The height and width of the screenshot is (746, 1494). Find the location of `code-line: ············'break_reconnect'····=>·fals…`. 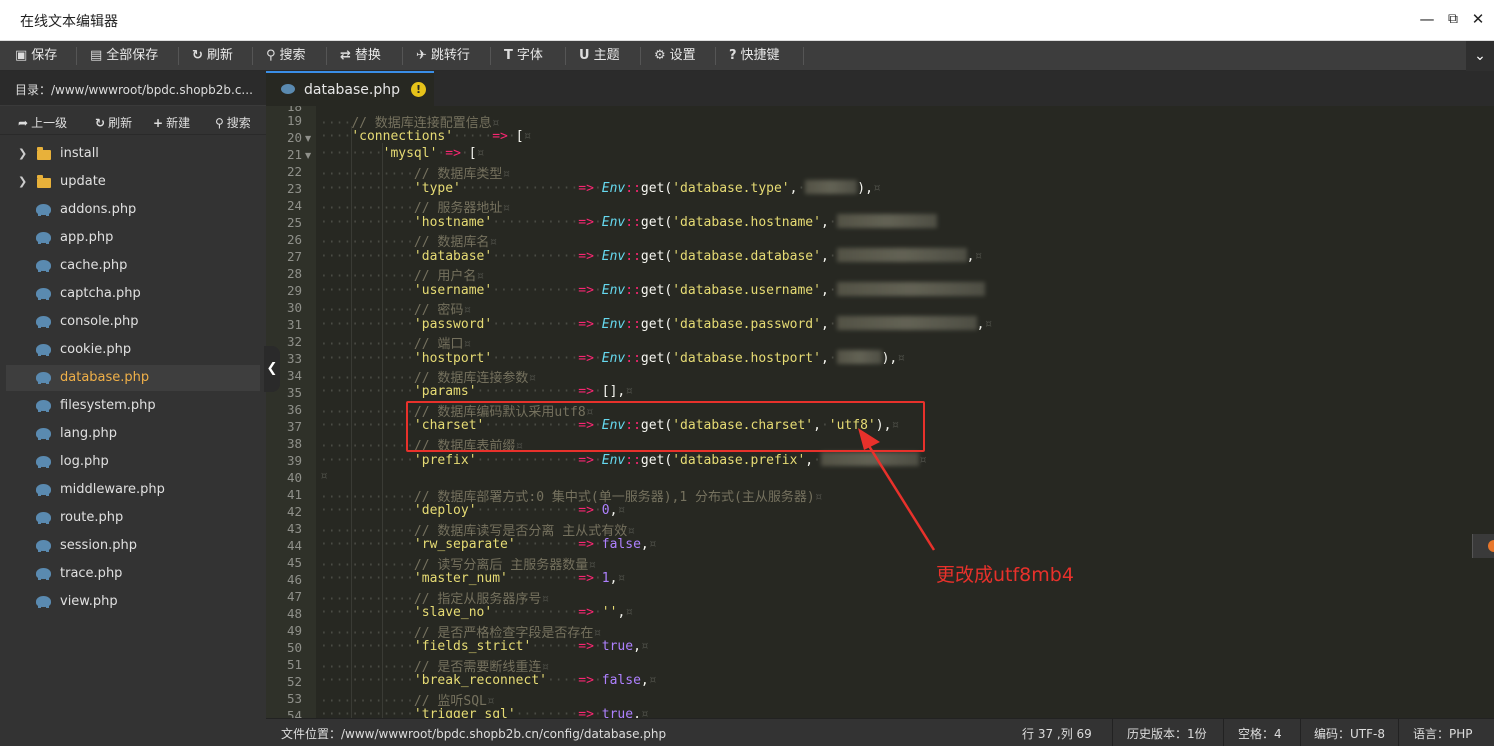

code-line: ············'break_reconnect'····=>·fals… is located at coordinates (488, 680).